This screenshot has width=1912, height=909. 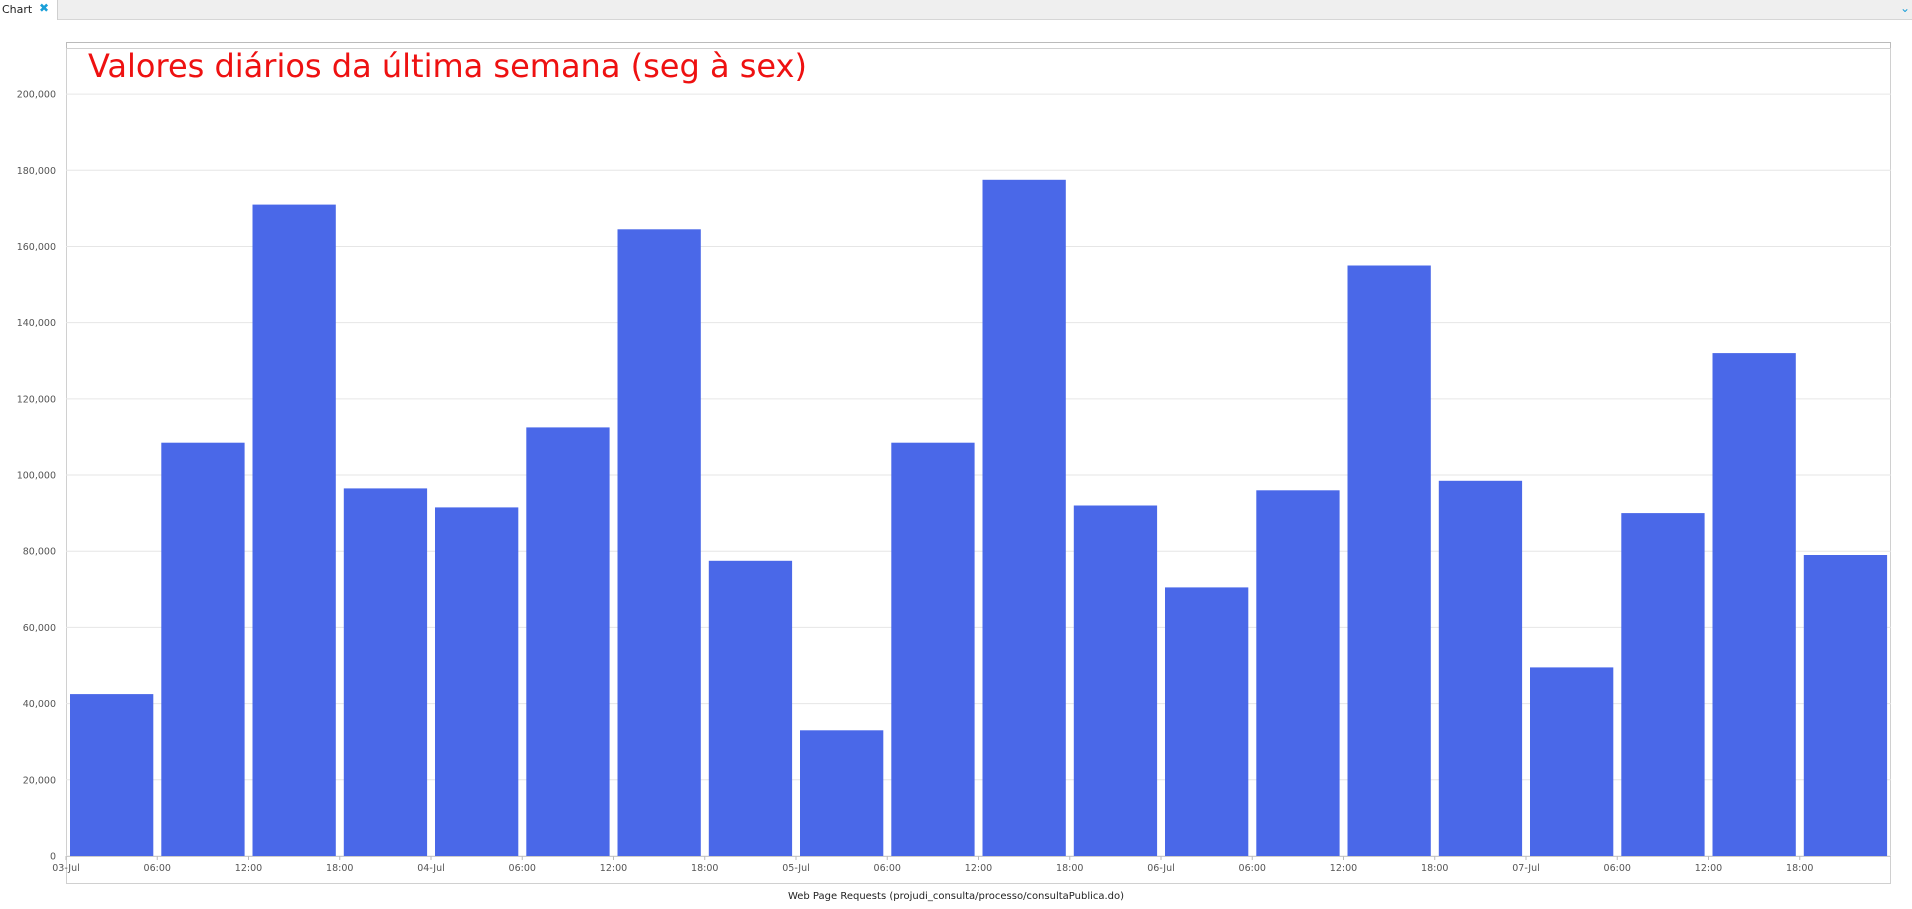 I want to click on y-tick-label: 80,000, so click(x=39, y=552).